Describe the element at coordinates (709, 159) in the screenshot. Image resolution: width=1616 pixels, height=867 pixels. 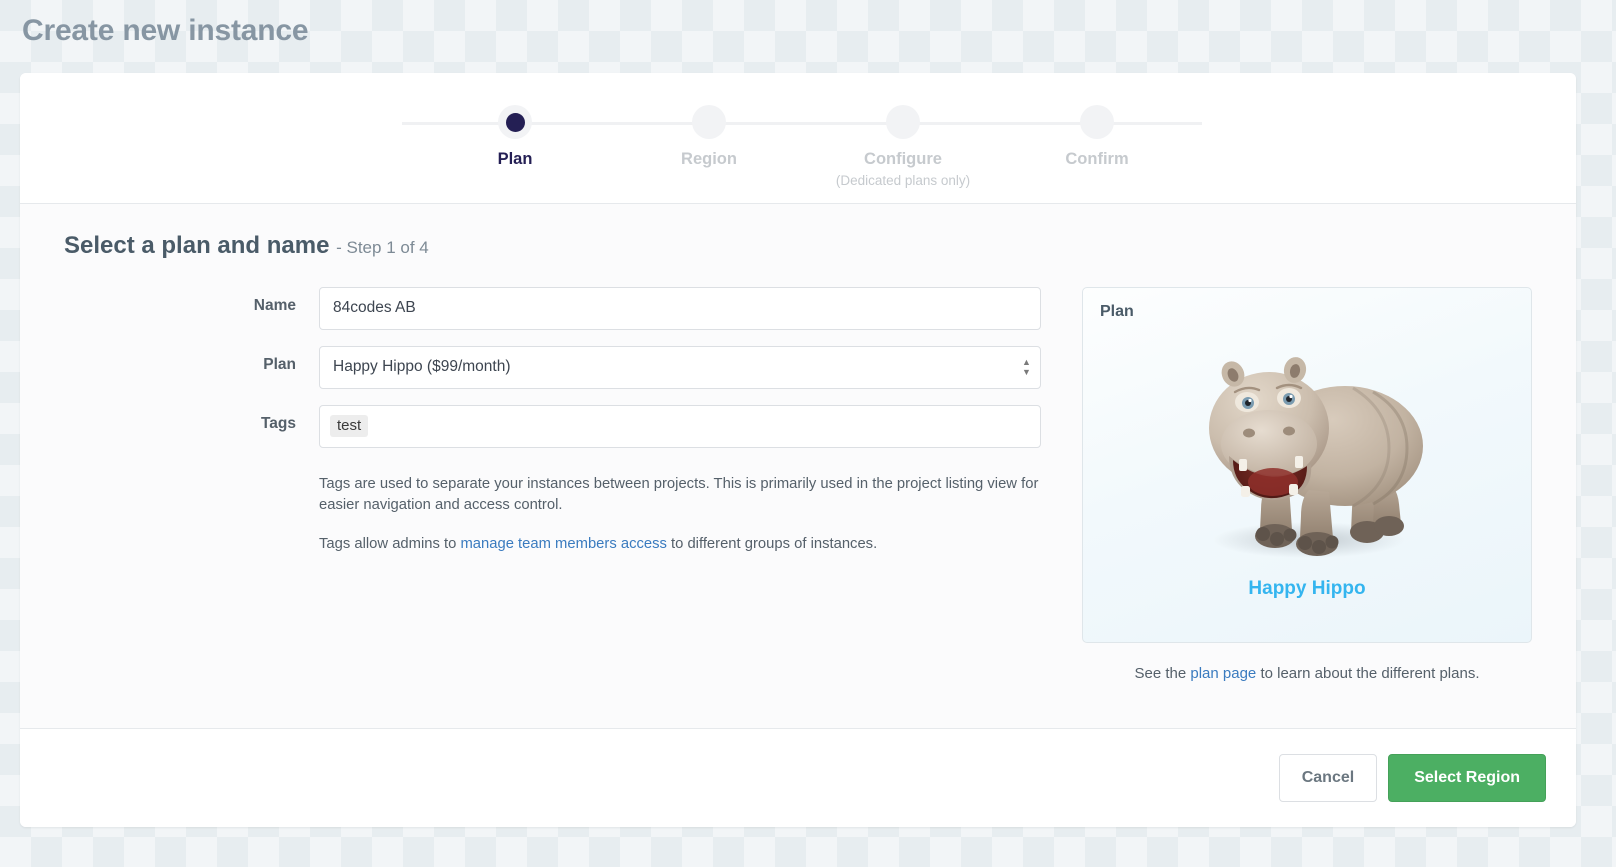
I see `step-label-region: Region` at that location.